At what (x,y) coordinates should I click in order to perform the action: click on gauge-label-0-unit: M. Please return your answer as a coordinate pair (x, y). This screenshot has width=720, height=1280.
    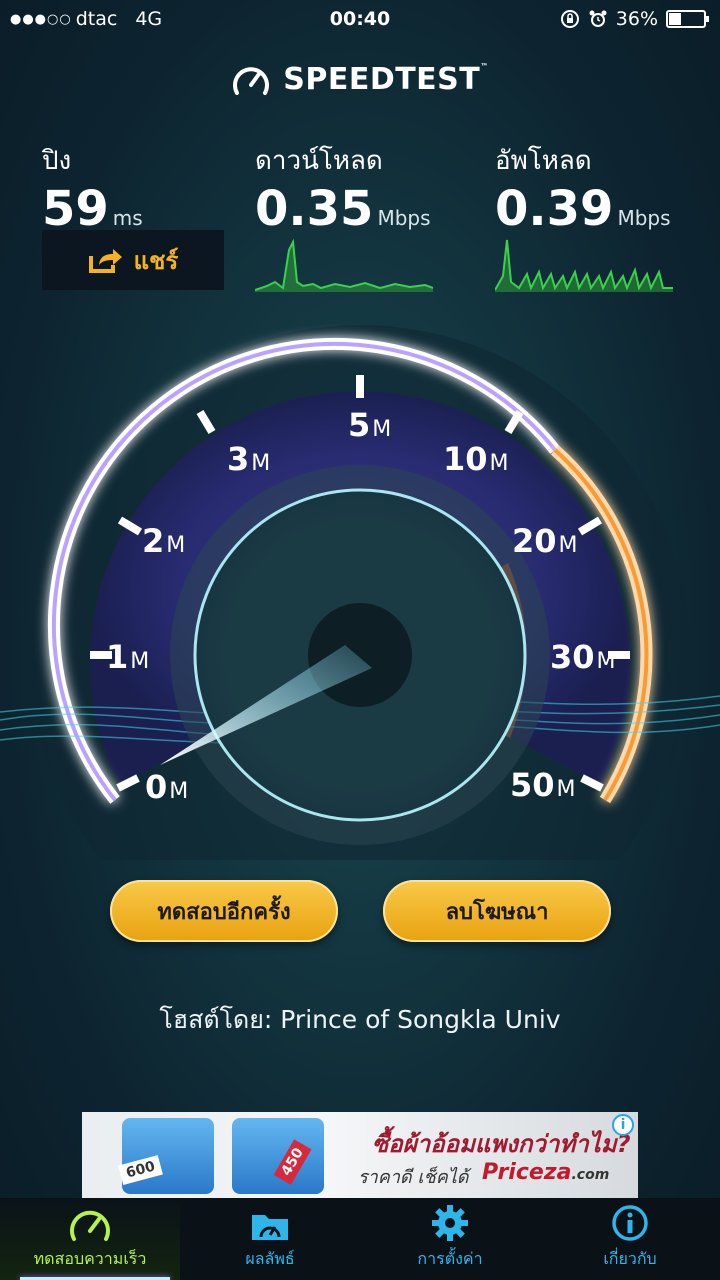
    Looking at the image, I should click on (179, 791).